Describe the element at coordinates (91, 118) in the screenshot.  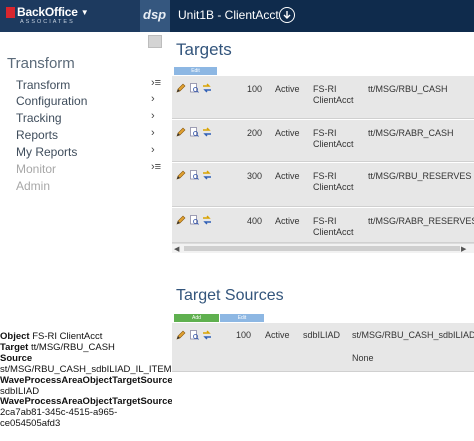
I see `nav-item-tracking: Tracking ›` at that location.